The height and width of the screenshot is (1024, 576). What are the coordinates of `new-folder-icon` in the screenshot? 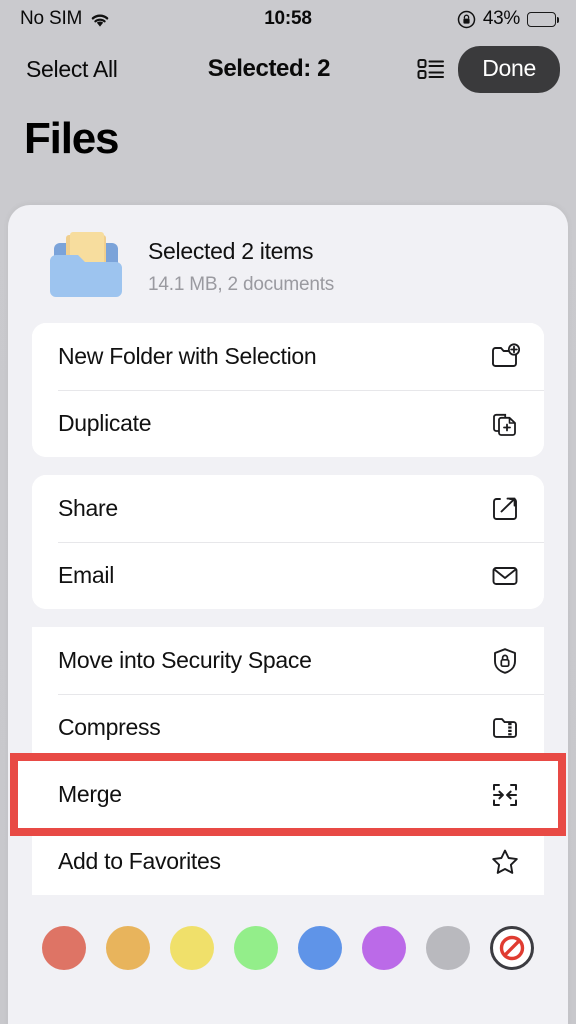 It's located at (505, 357).